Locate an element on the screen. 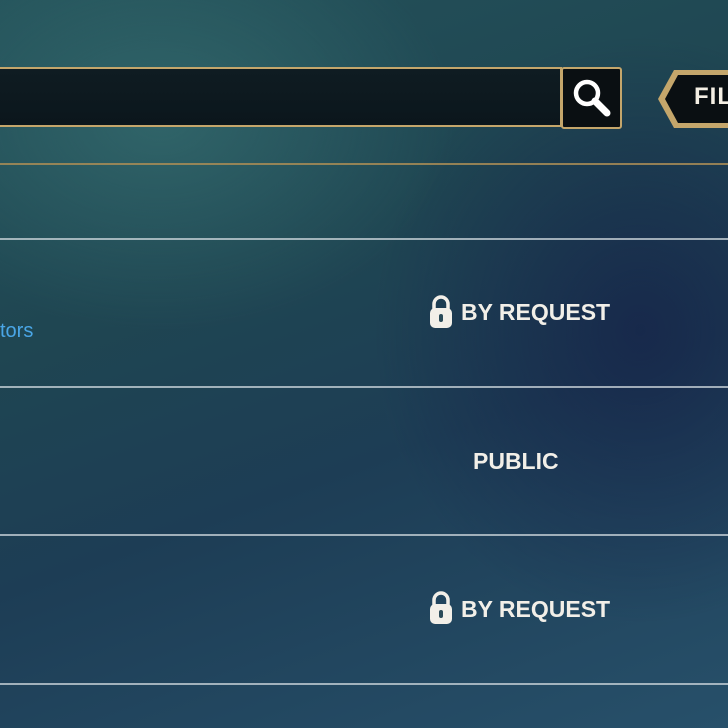 The height and width of the screenshot is (728, 728). search-icon is located at coordinates (591, 98).